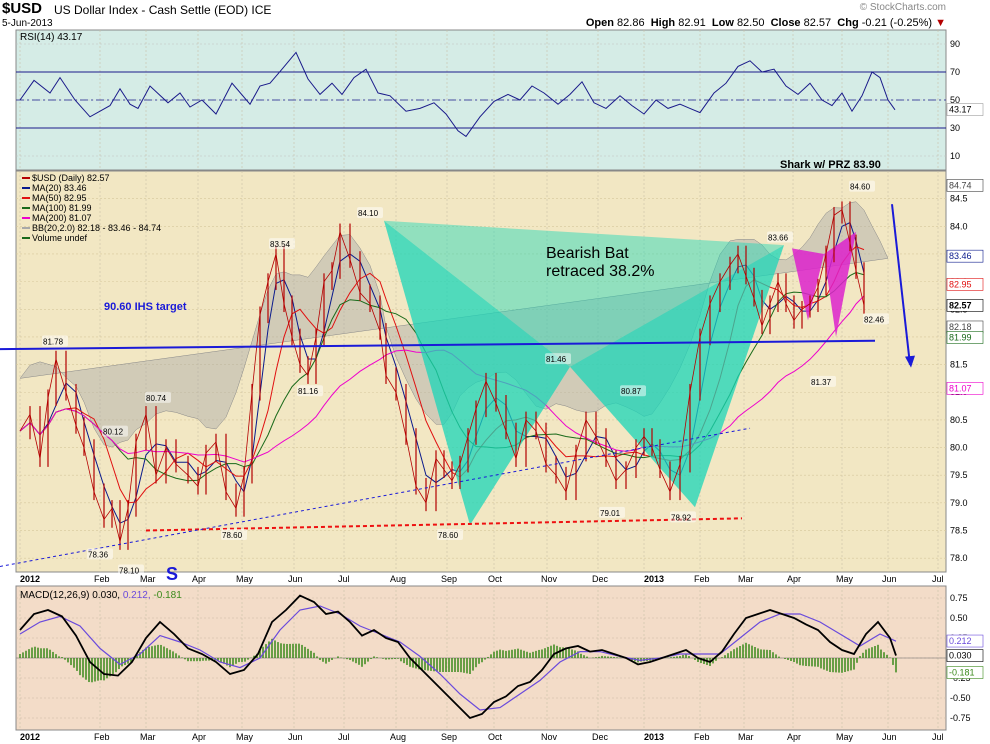 Image resolution: width=990 pixels, height=744 pixels. What do you see at coordinates (96, 228) in the screenshot?
I see `price-legend-item: BB(20,2.0) 82.18 - 83.46 - 84.74` at bounding box center [96, 228].